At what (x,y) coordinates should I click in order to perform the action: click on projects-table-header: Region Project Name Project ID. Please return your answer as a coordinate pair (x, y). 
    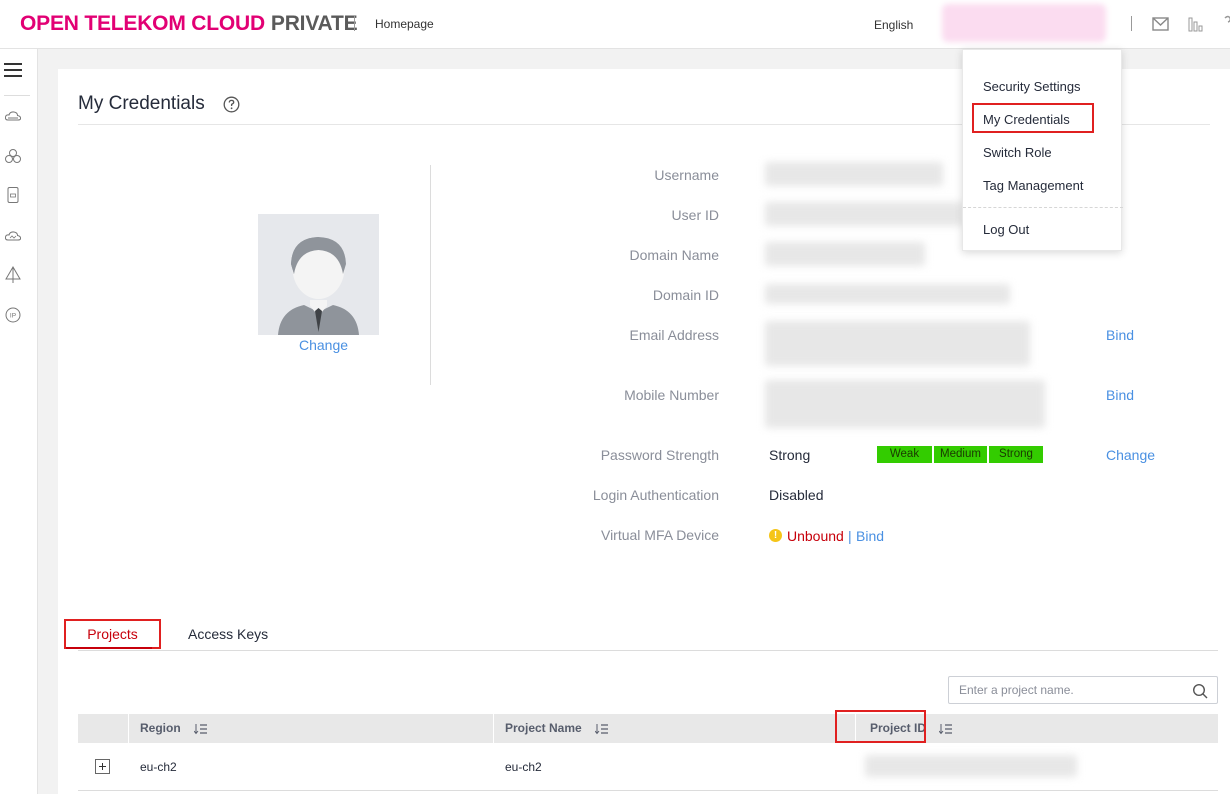
    Looking at the image, I should click on (648, 728).